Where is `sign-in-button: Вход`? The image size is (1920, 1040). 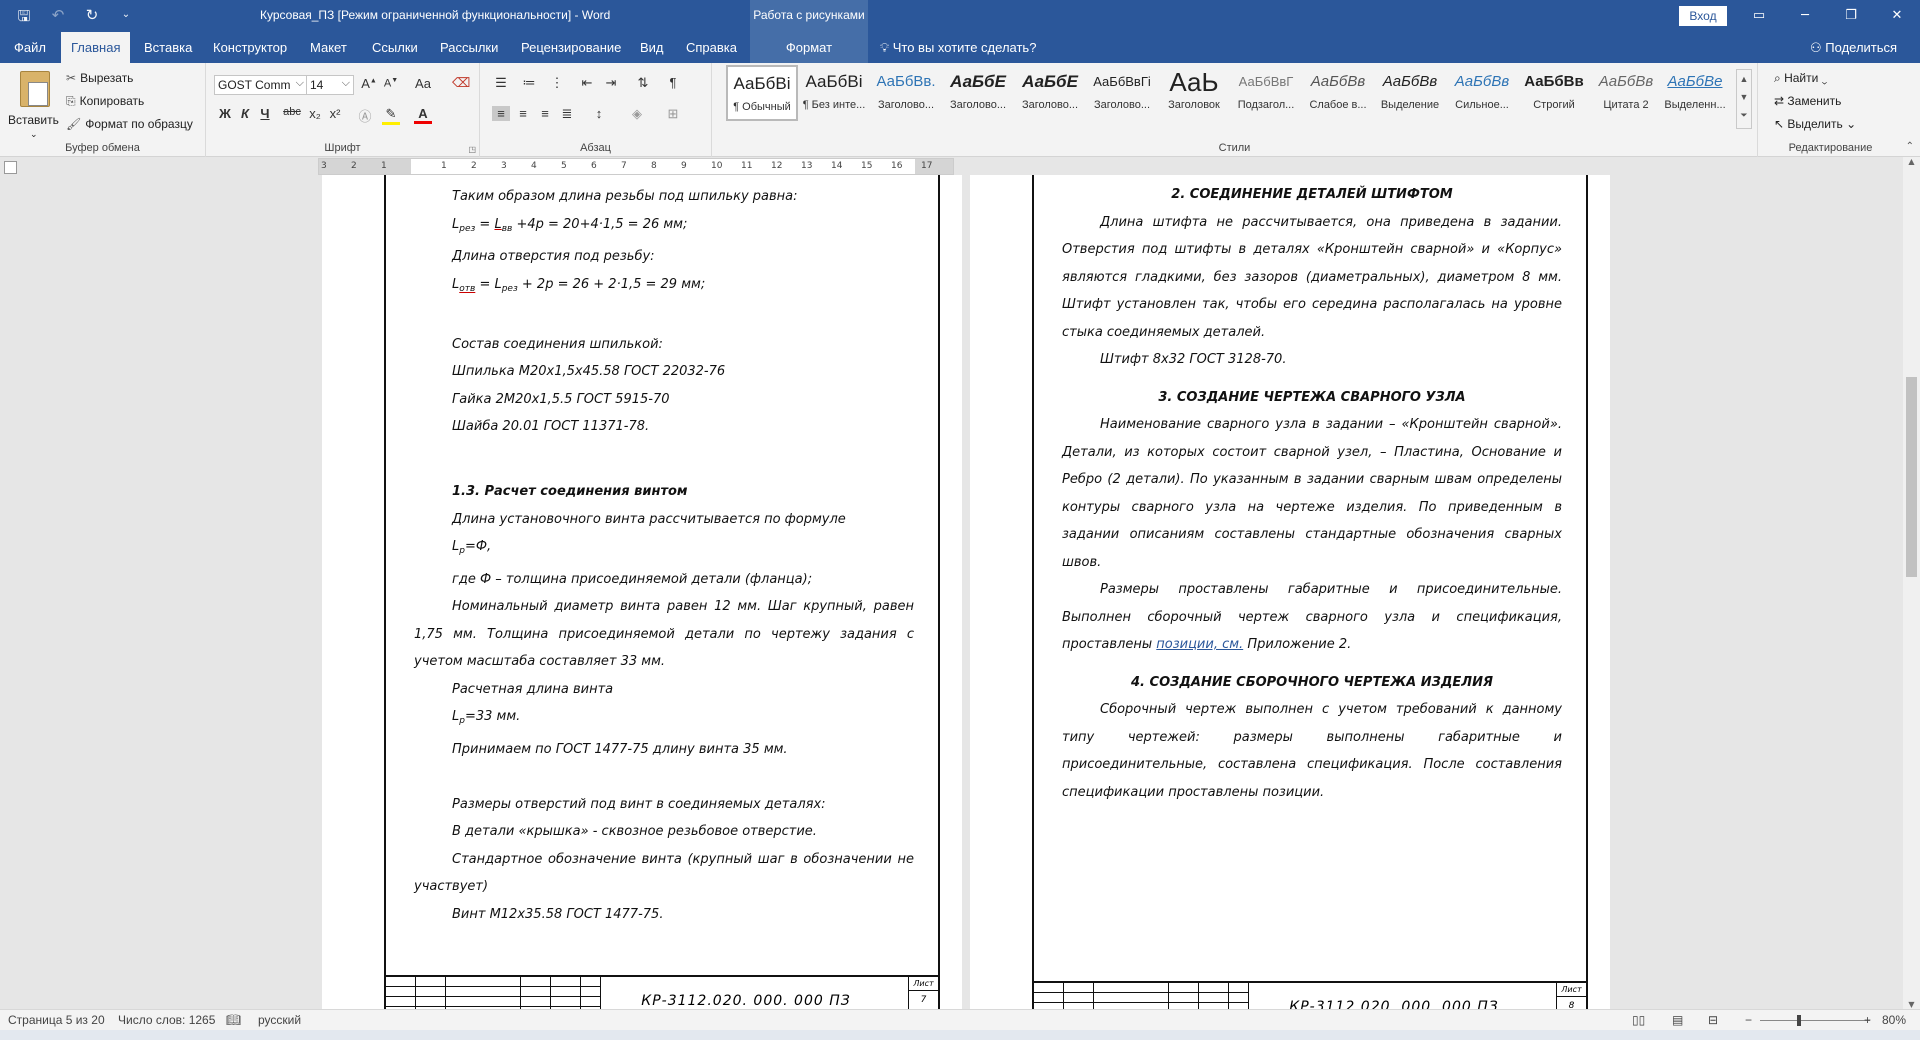
sign-in-button: Вход is located at coordinates (1703, 16).